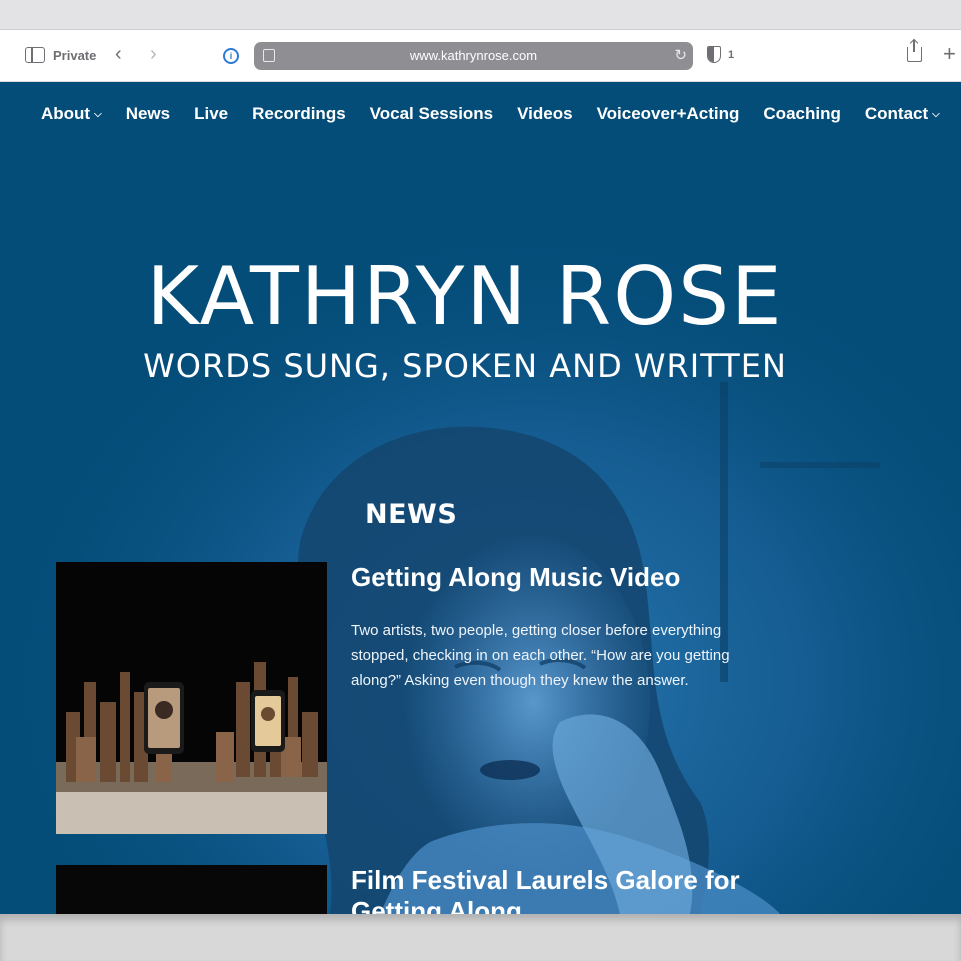 The width and height of the screenshot is (961, 961). I want to click on site-tagline: WORDS SUNG, SPOKEN AND WRITTEN, so click(465, 366).